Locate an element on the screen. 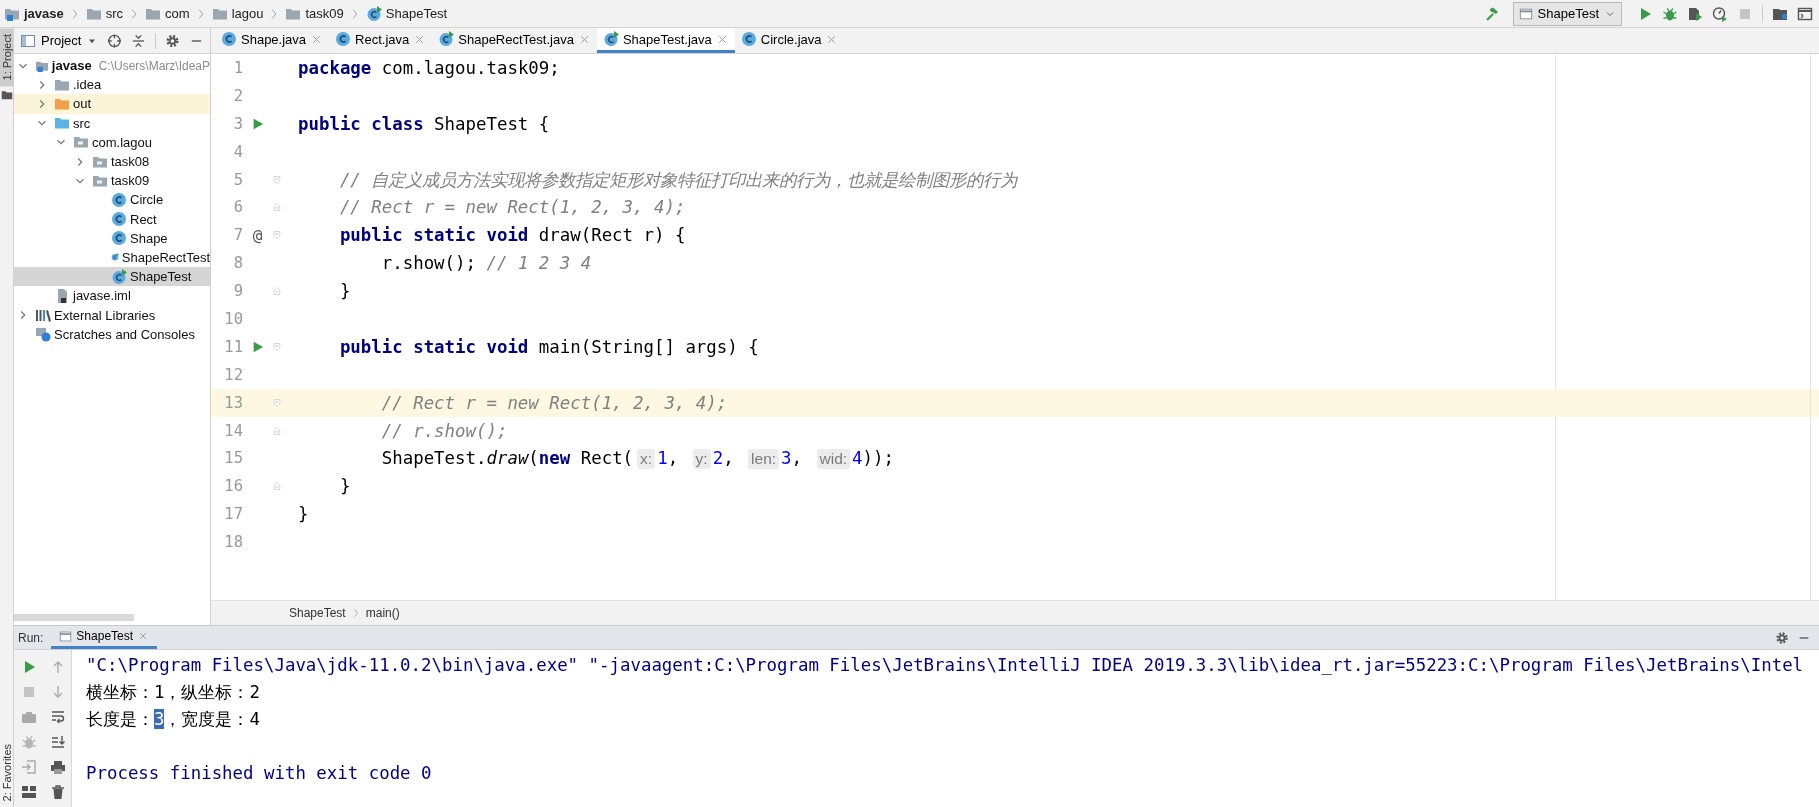  editor-tab: ShapeTest.java is located at coordinates (665, 40).